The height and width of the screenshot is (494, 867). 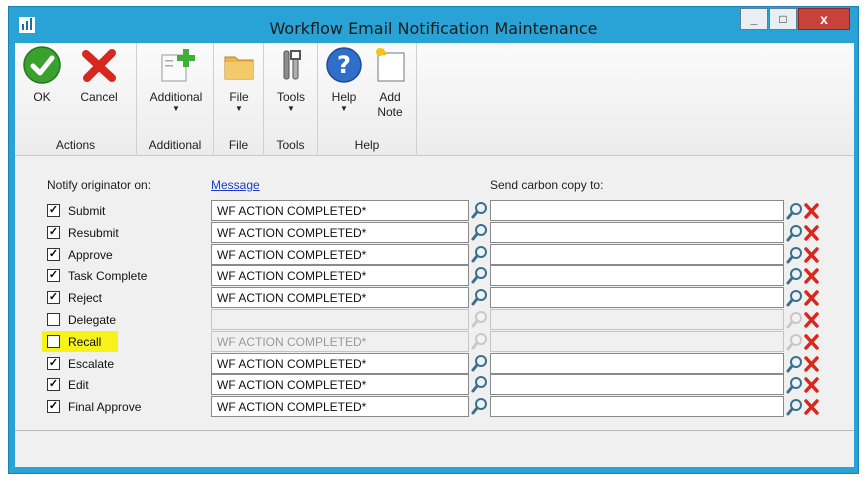 What do you see at coordinates (824, 19) in the screenshot?
I see `close-button: x` at bounding box center [824, 19].